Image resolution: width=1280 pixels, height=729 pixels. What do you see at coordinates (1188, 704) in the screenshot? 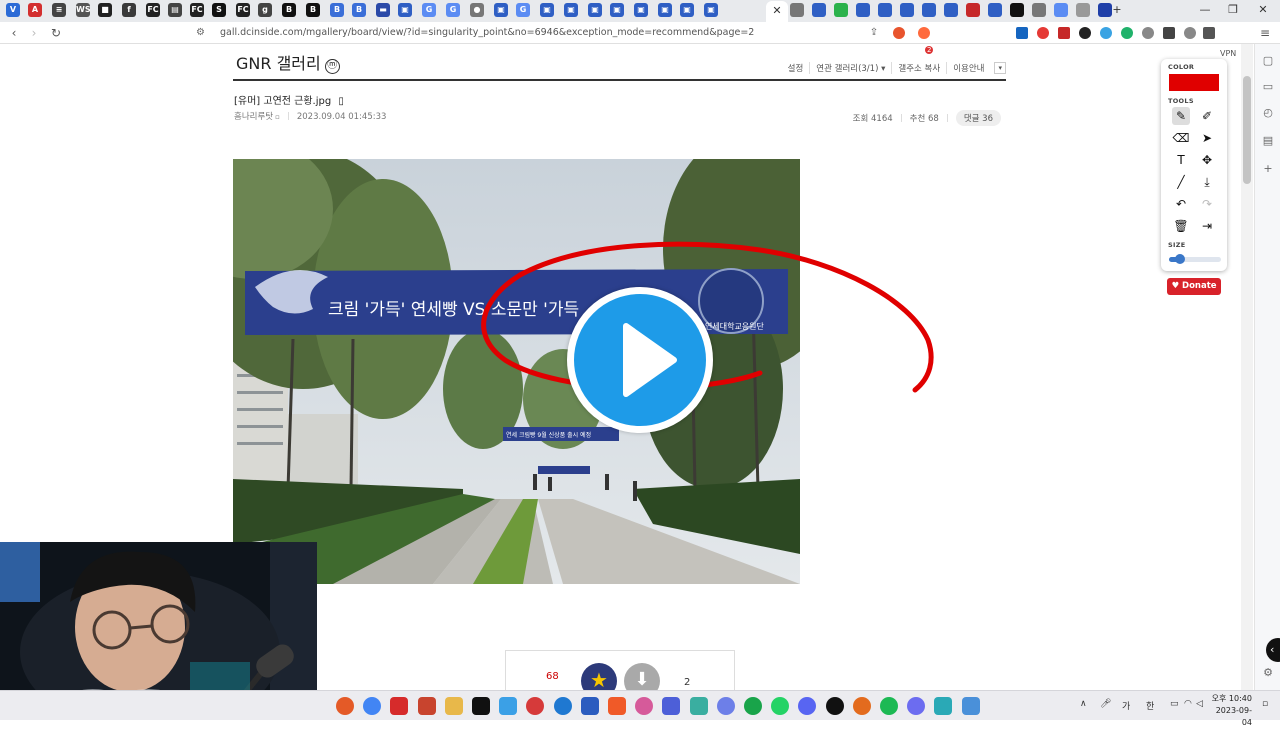
I see `wifi-icon: ◠` at bounding box center [1188, 704].